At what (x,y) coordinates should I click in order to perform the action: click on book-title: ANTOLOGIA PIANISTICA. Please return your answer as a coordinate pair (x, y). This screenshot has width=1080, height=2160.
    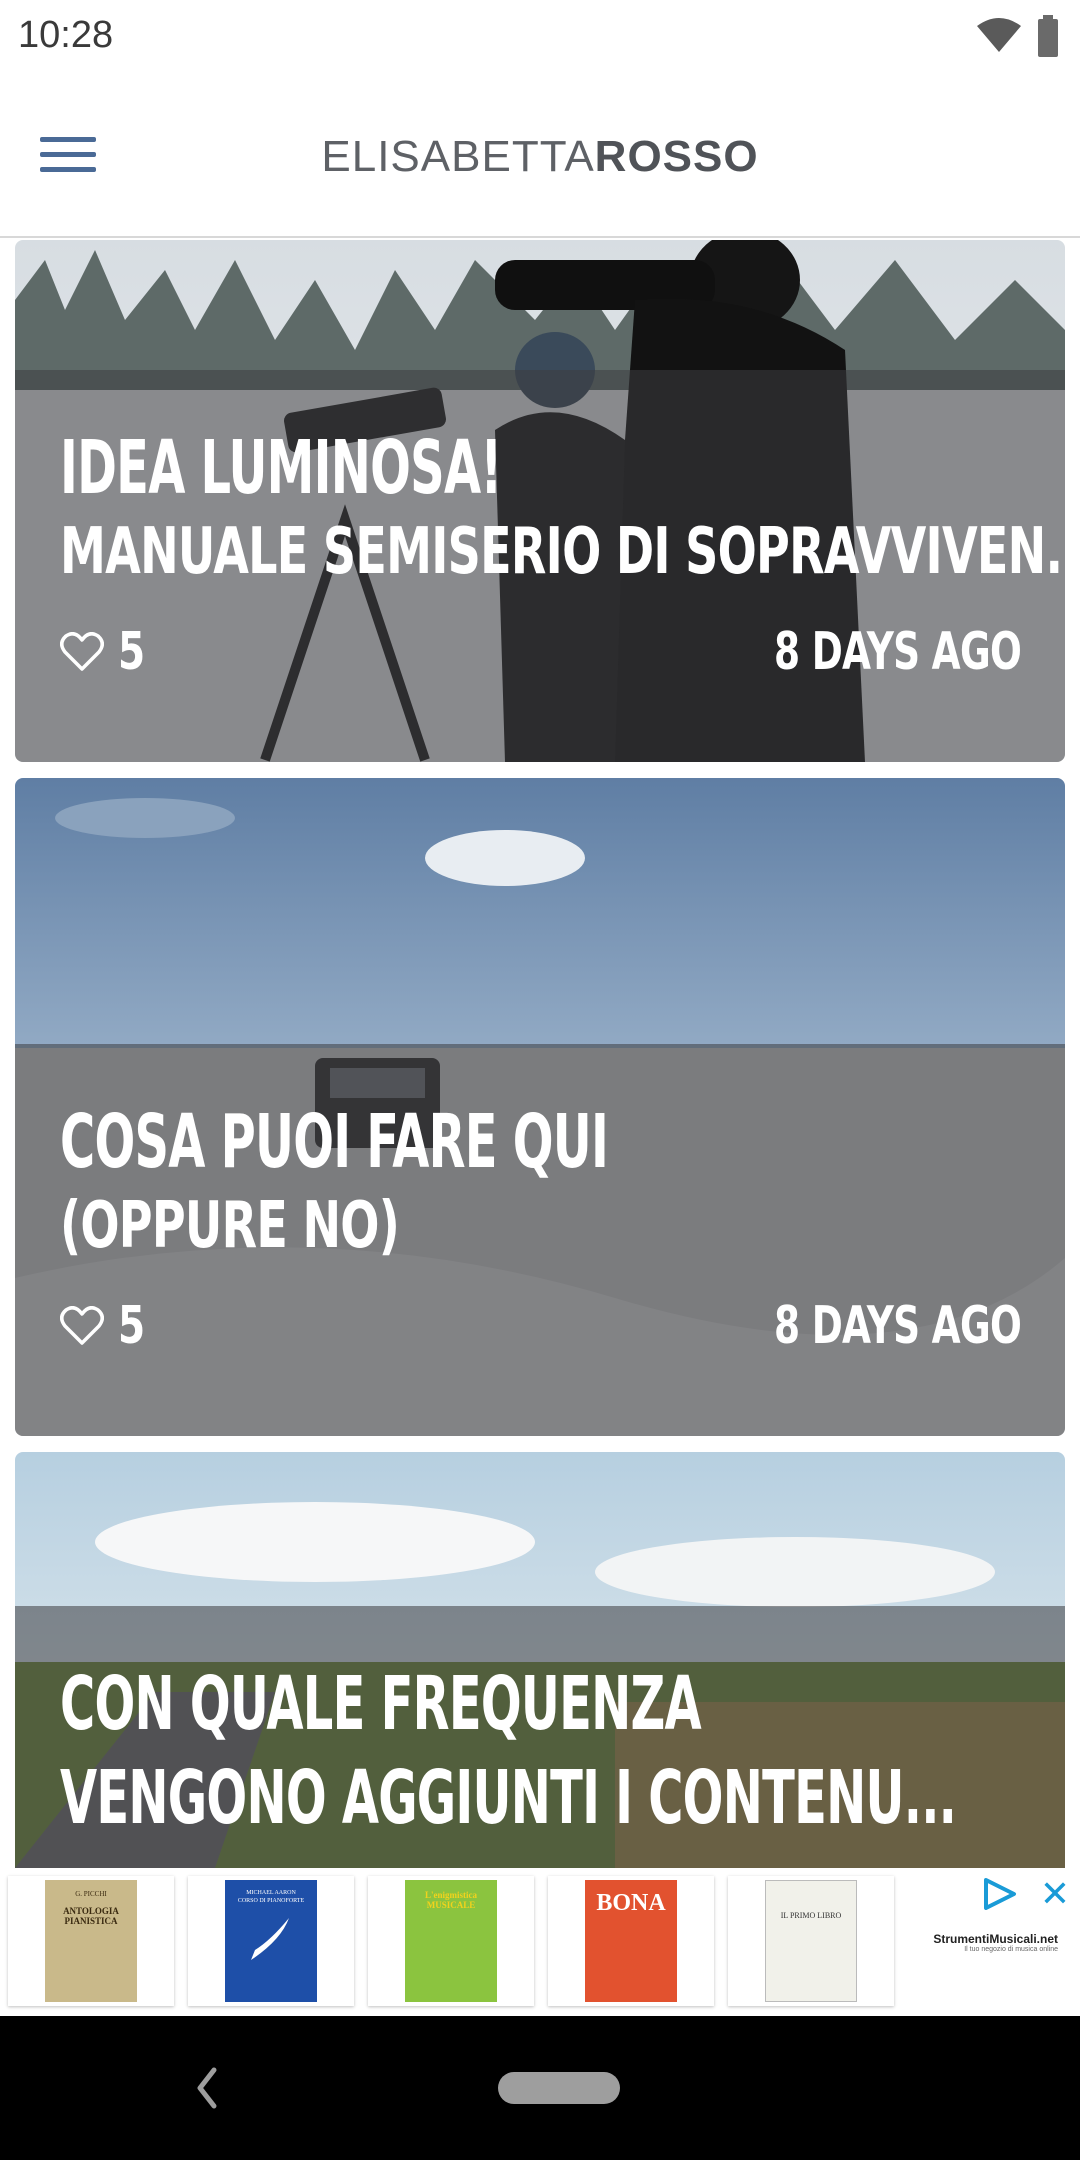
    Looking at the image, I should click on (91, 1916).